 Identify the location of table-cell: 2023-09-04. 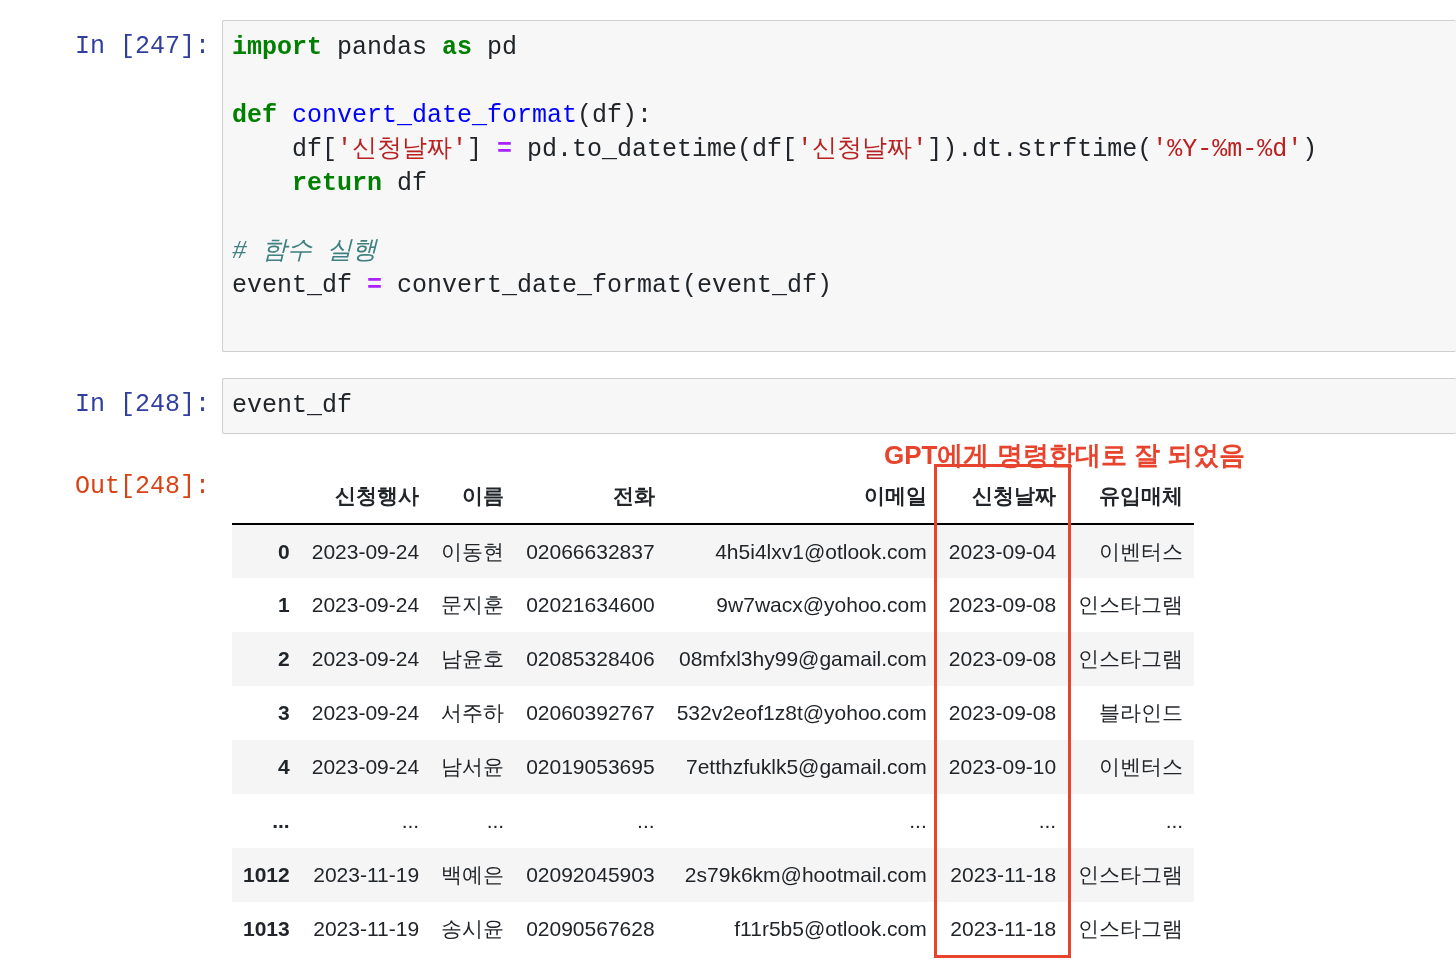
(1002, 551).